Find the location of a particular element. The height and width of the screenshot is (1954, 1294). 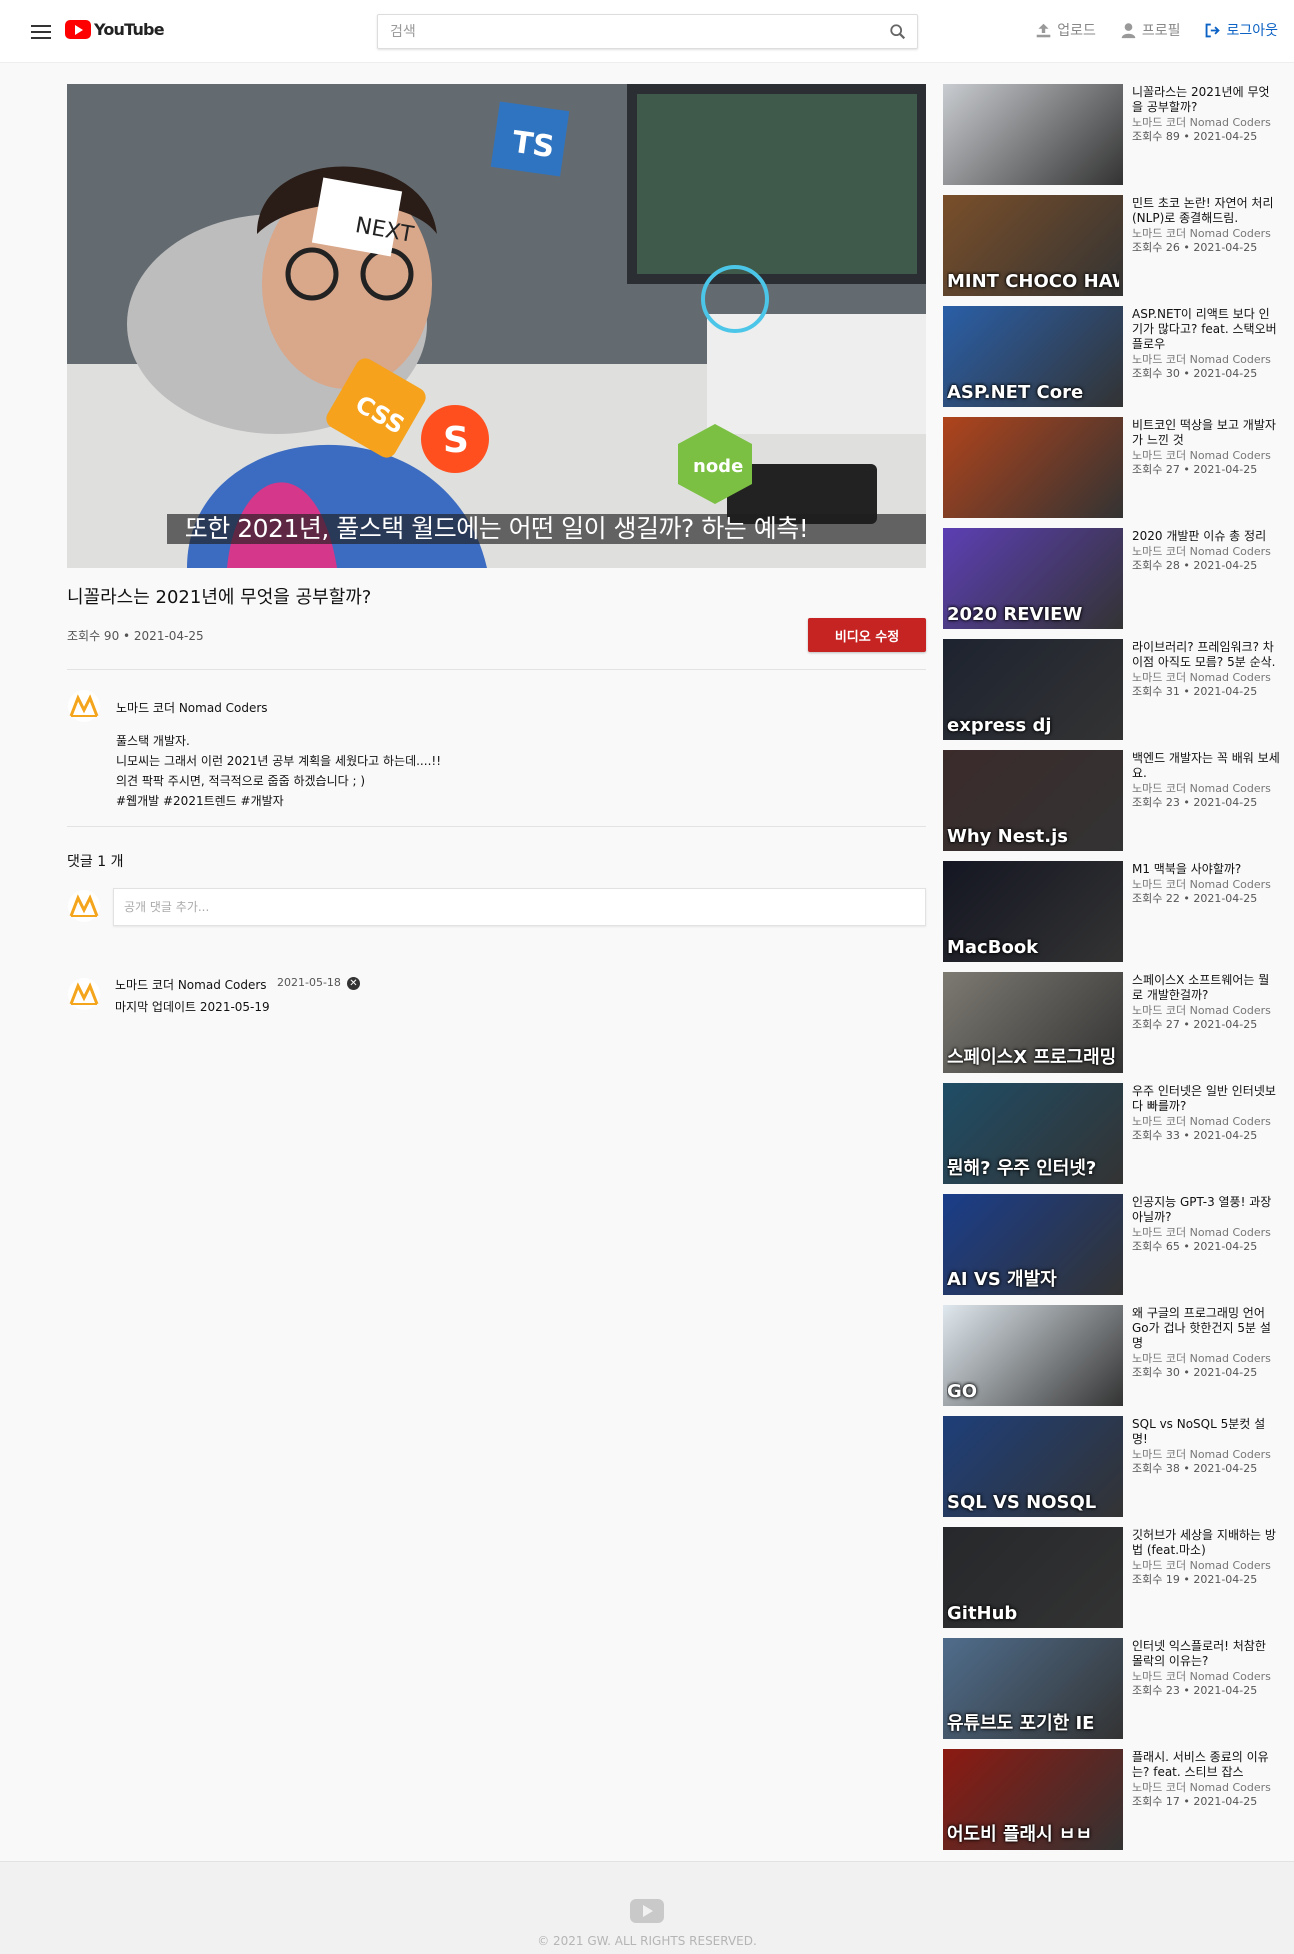

logout-link: 로그아웃 is located at coordinates (1241, 30).